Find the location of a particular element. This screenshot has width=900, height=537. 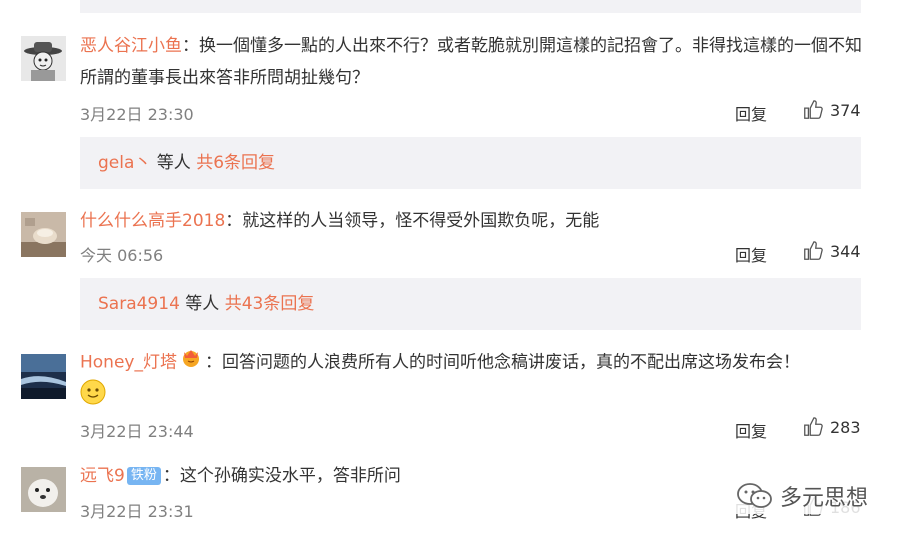

smile-emoji-icon is located at coordinates (93, 397).